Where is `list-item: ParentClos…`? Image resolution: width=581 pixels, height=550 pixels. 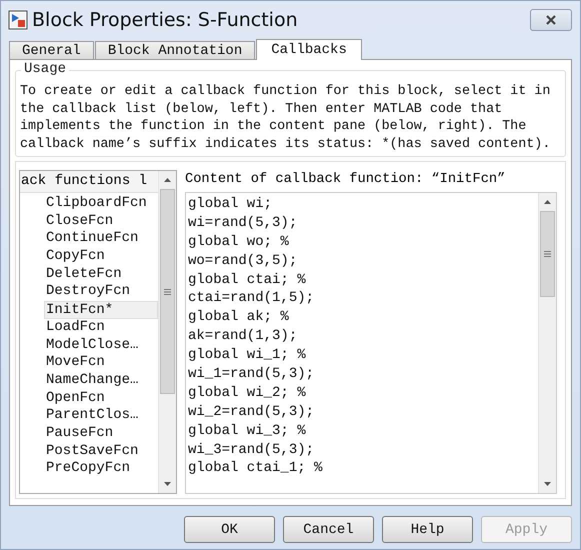
list-item: ParentClos… is located at coordinates (89, 416).